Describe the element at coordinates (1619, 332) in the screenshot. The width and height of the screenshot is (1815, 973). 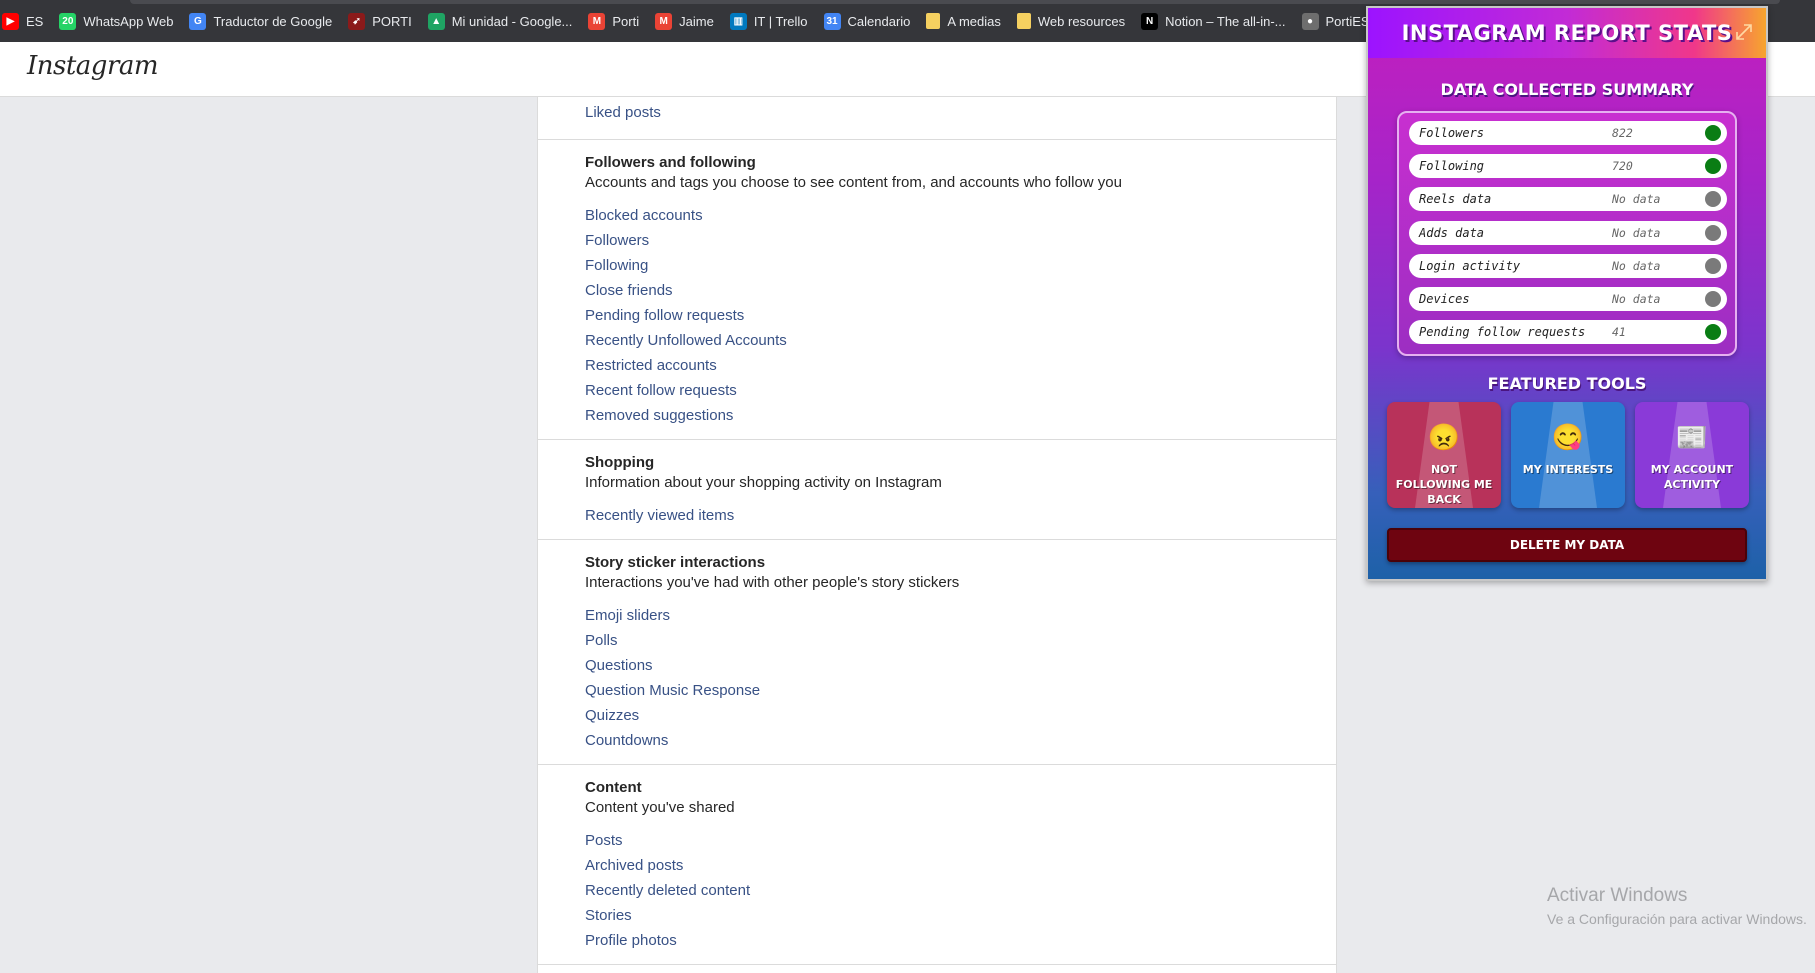
I see `summary-row-value: 41` at that location.